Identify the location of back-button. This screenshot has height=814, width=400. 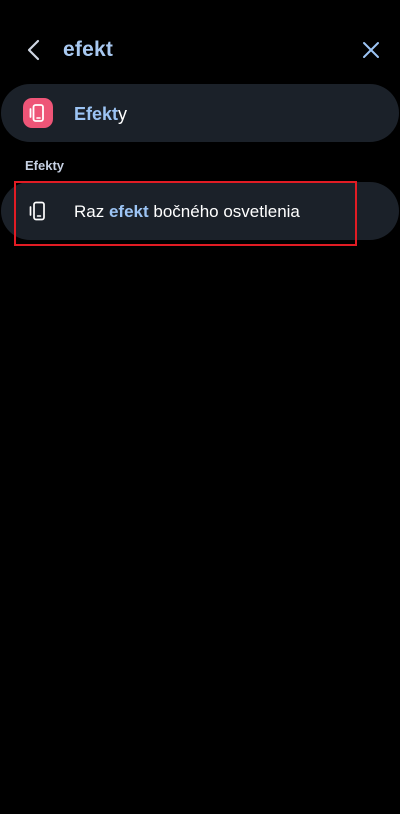
(34, 50).